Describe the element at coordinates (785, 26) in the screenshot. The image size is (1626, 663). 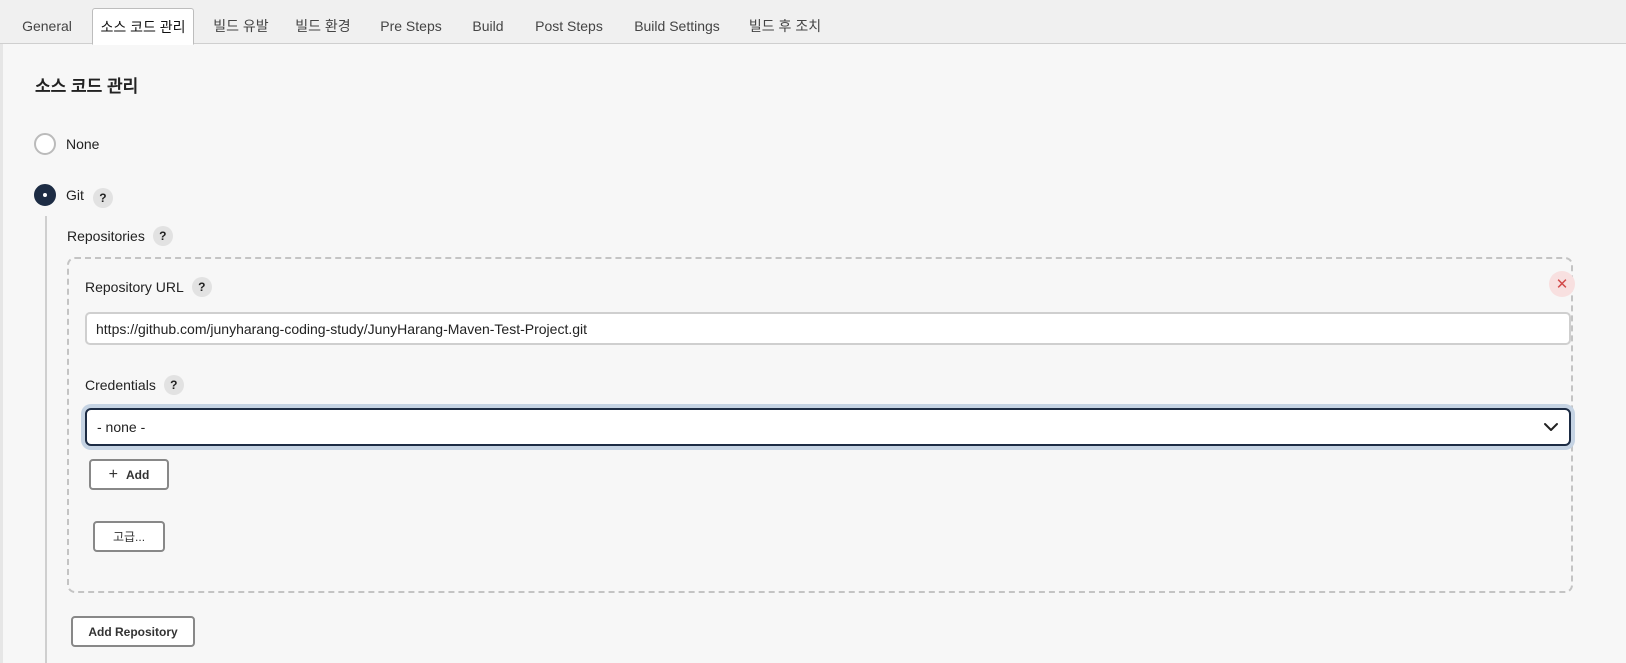
I see `tab-post-build-actions: 빌드 후 조치` at that location.